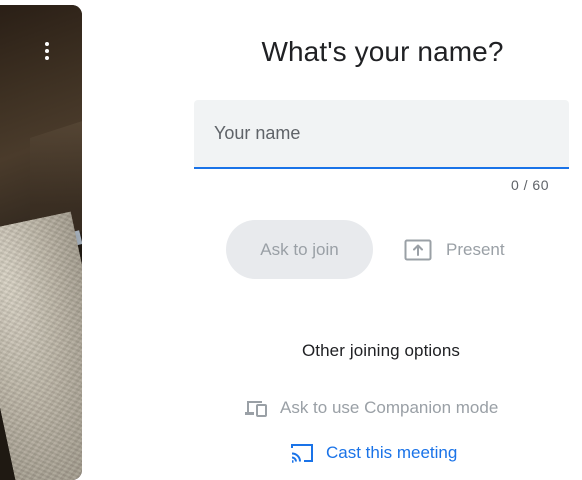 Image resolution: width=582 pixels, height=480 pixels. Describe the element at coordinates (392, 452) in the screenshot. I see `cast-label: Cast this meeting` at that location.